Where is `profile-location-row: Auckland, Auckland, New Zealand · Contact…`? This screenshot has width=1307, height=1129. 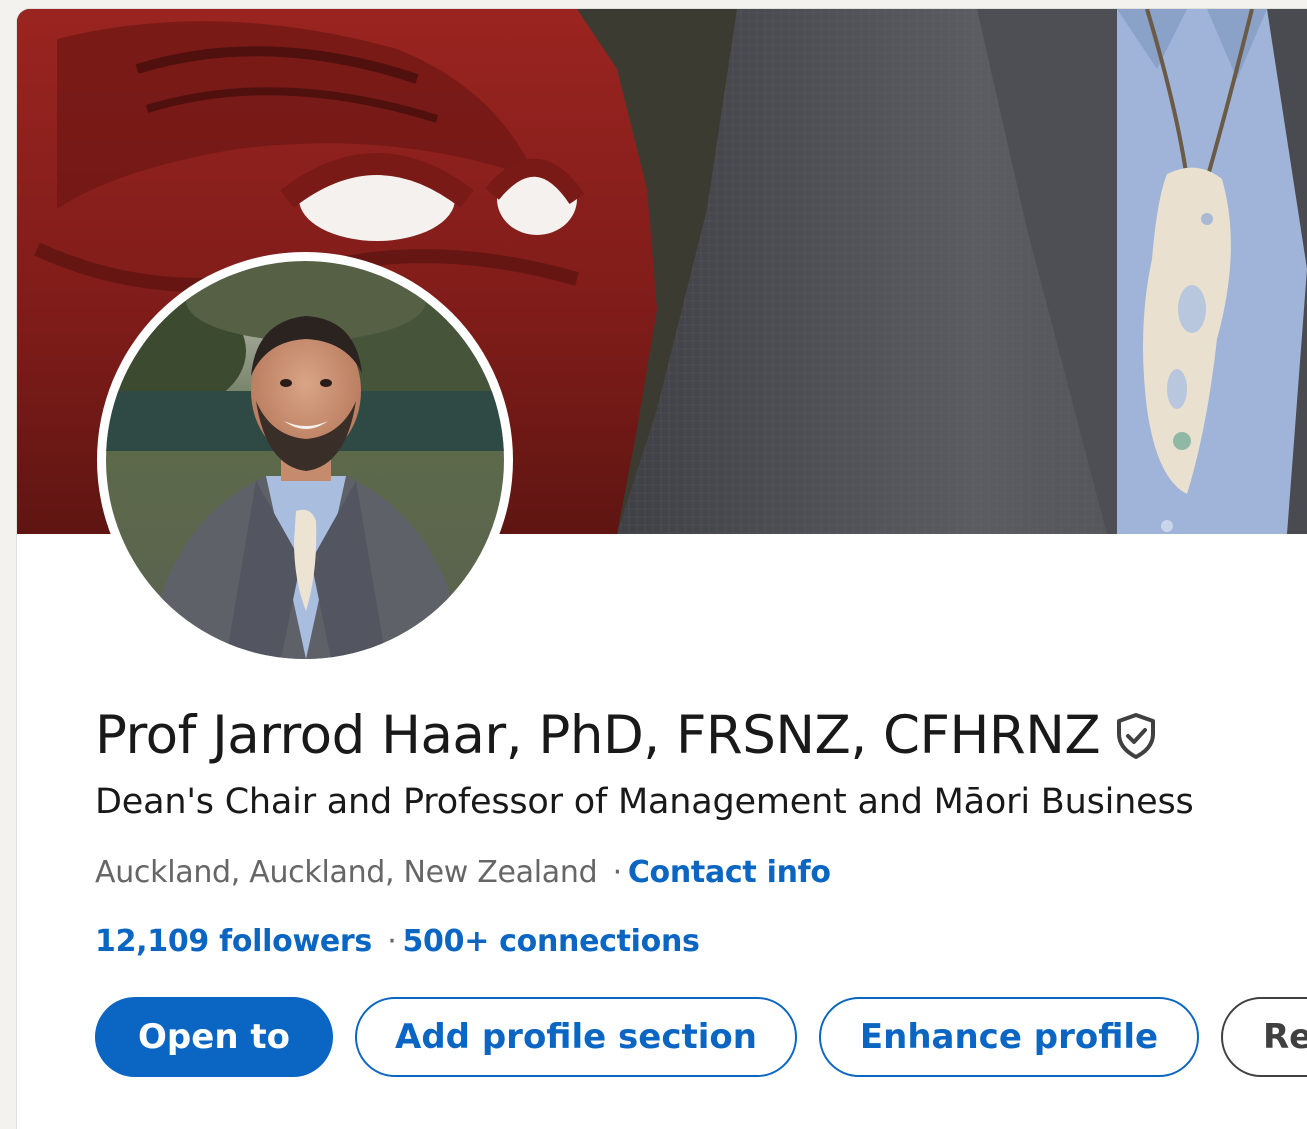
profile-location-row: Auckland, Auckland, New Zealand · Contact… is located at coordinates (463, 872).